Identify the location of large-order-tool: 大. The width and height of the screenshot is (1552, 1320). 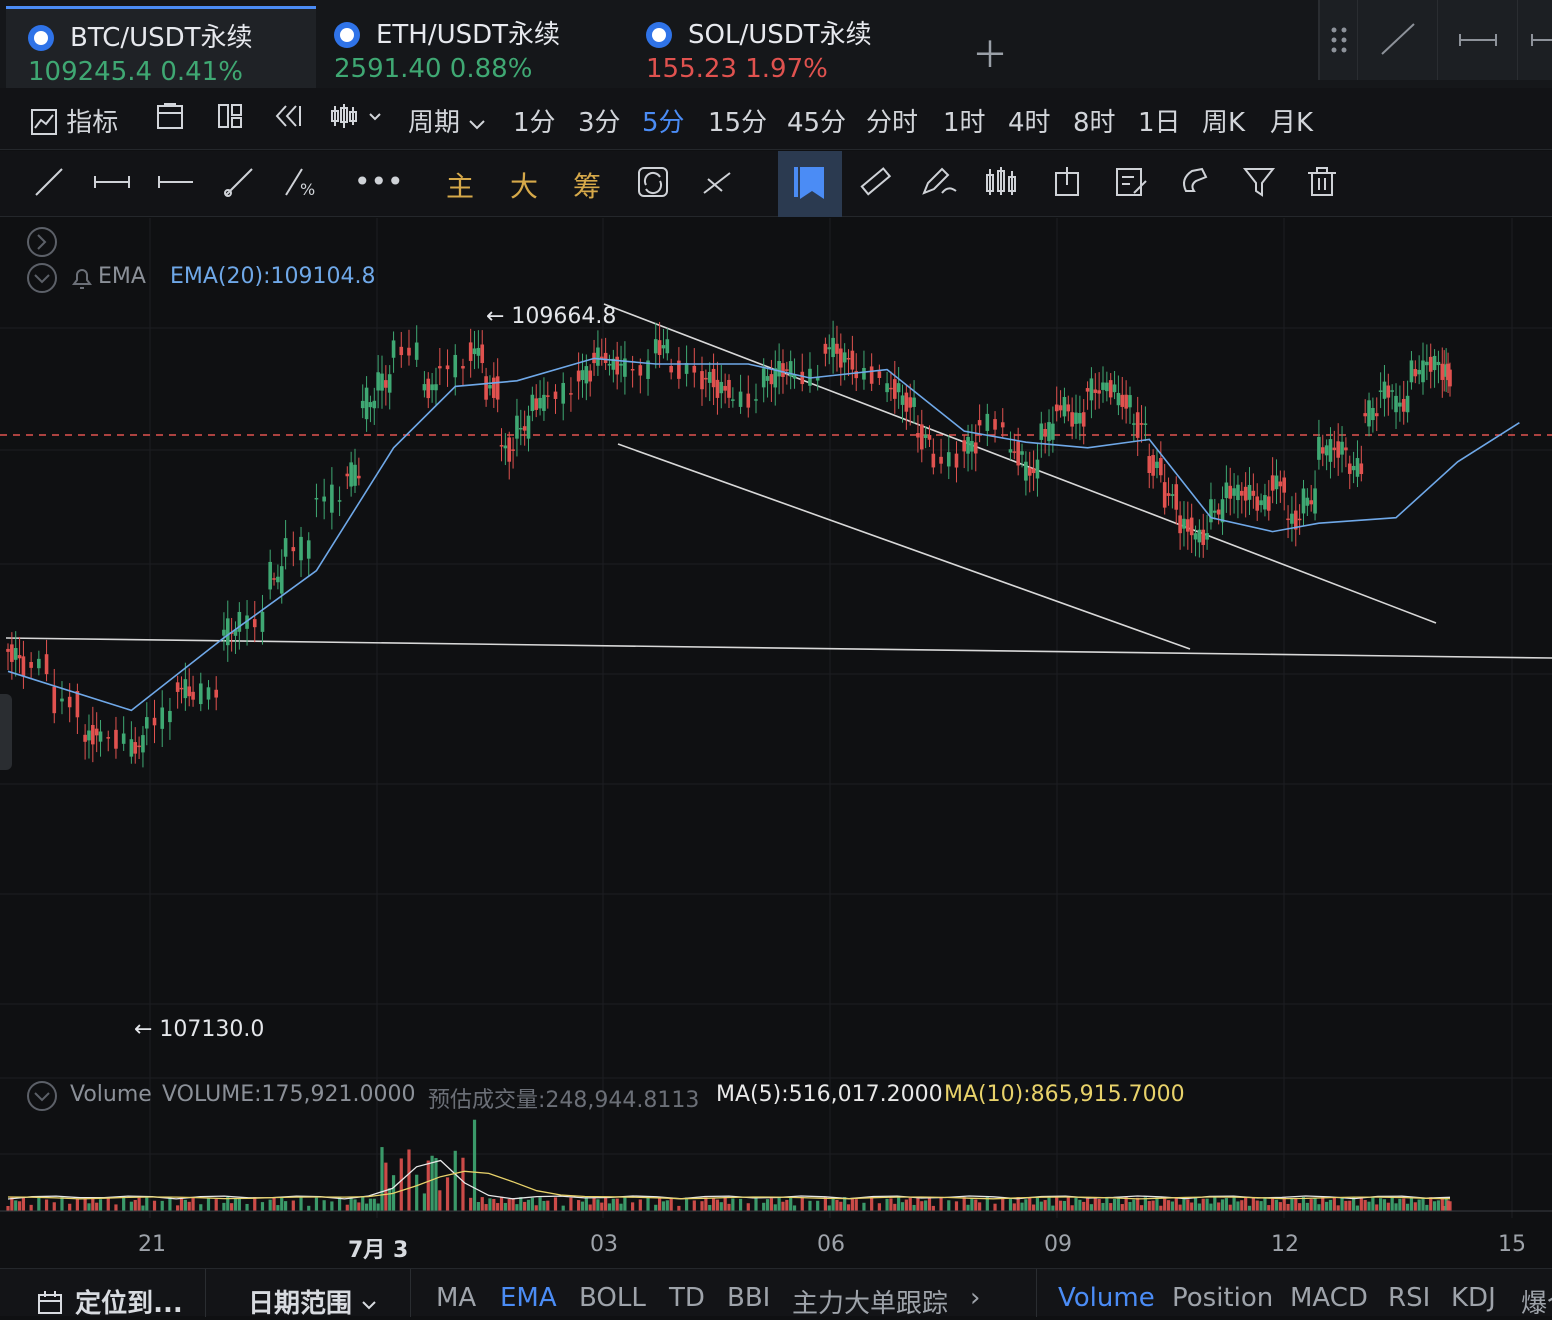
(524, 185).